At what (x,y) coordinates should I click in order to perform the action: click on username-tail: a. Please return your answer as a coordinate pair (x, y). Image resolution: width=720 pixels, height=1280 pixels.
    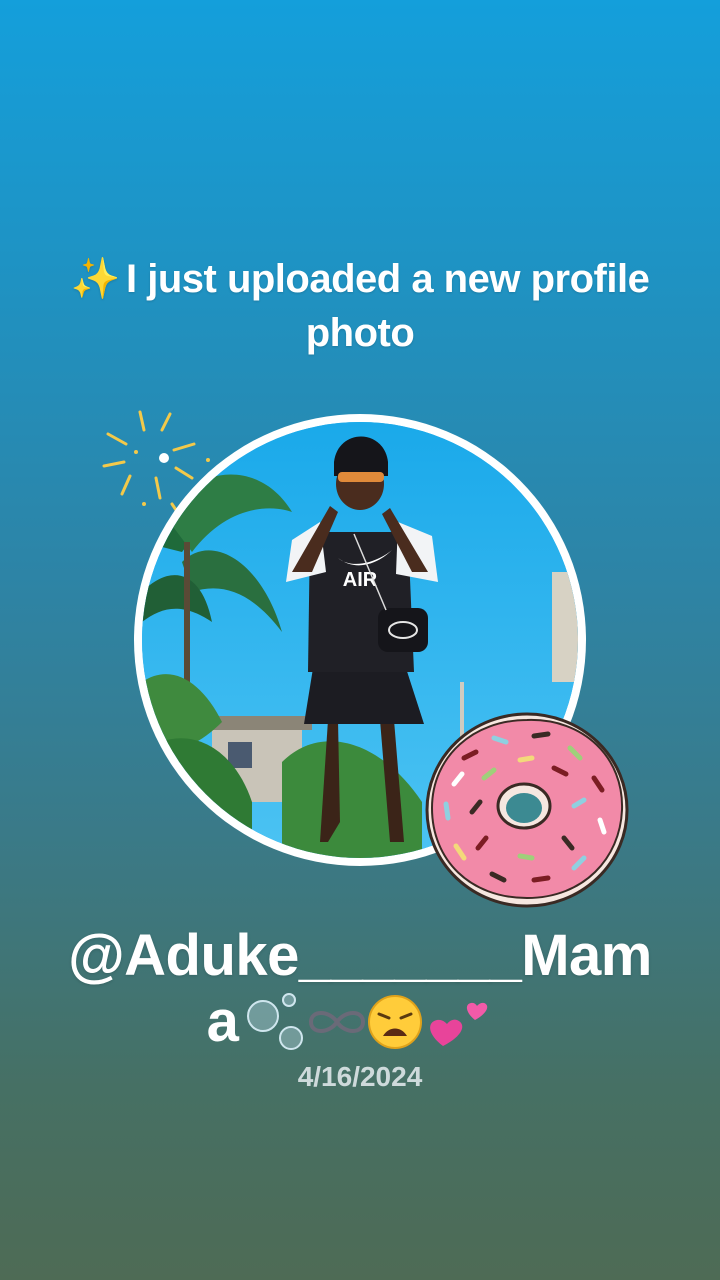
    Looking at the image, I should click on (222, 1021).